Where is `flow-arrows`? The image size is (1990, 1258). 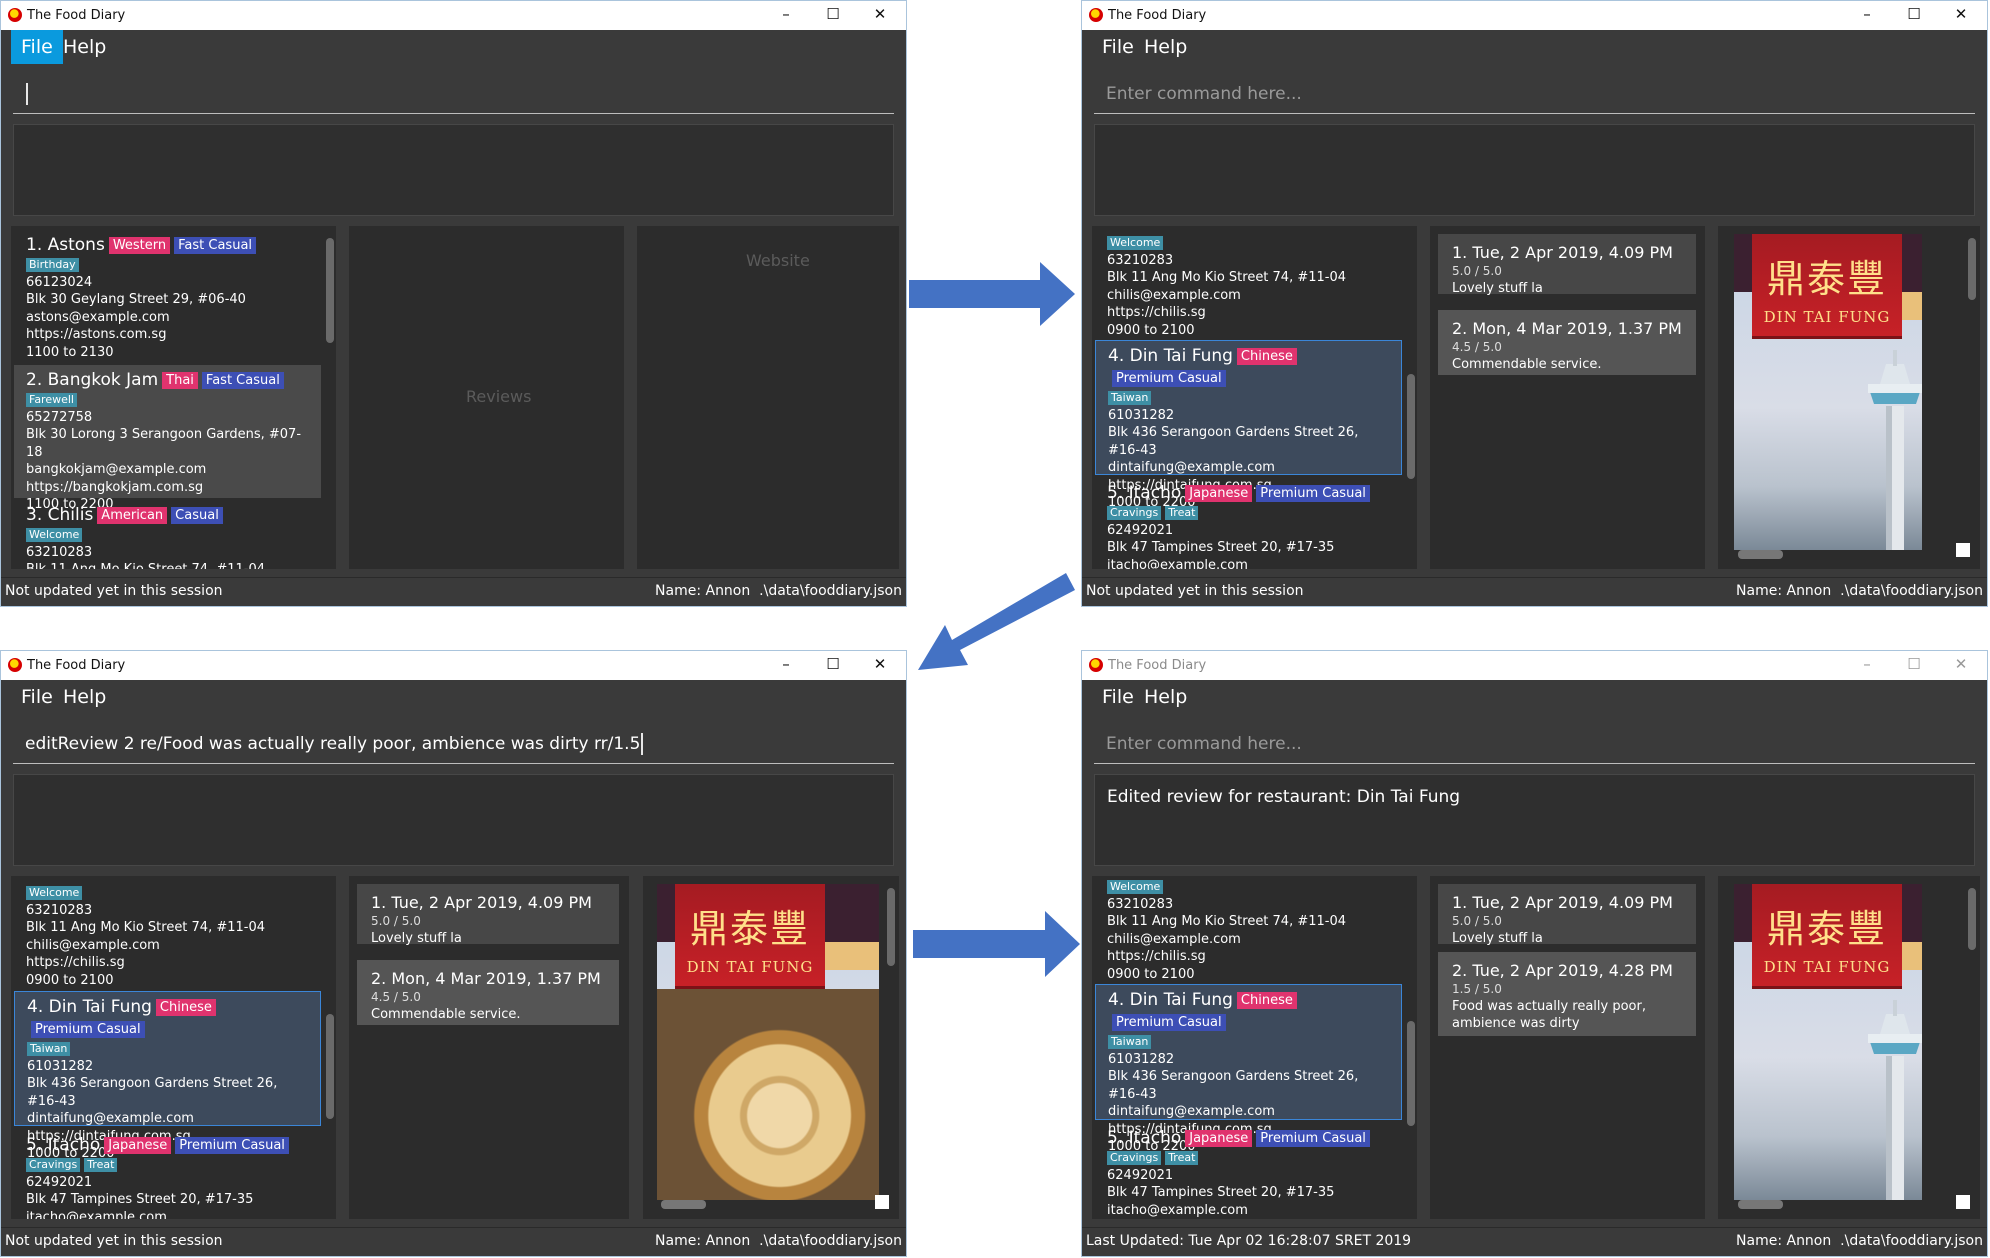
flow-arrows is located at coordinates (994, 619).